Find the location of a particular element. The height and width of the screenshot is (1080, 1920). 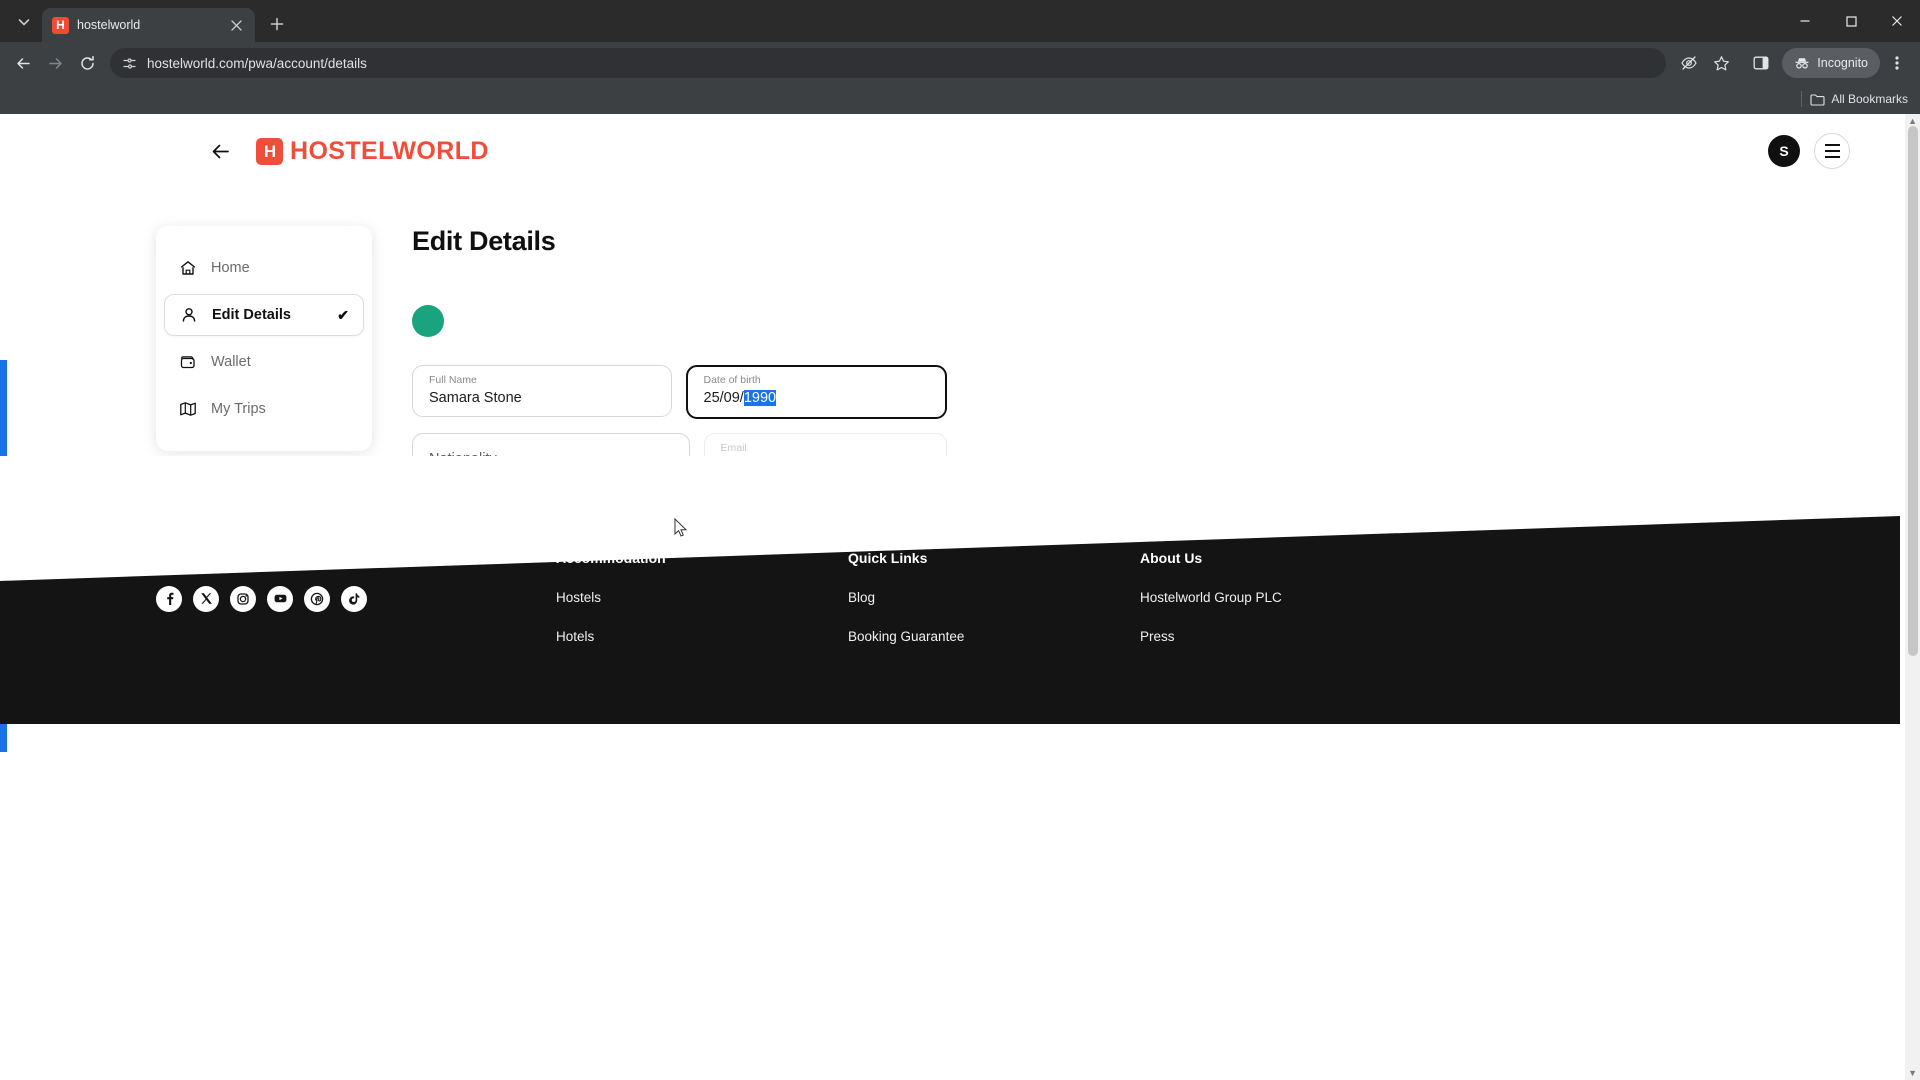

map-icon is located at coordinates (187, 409).